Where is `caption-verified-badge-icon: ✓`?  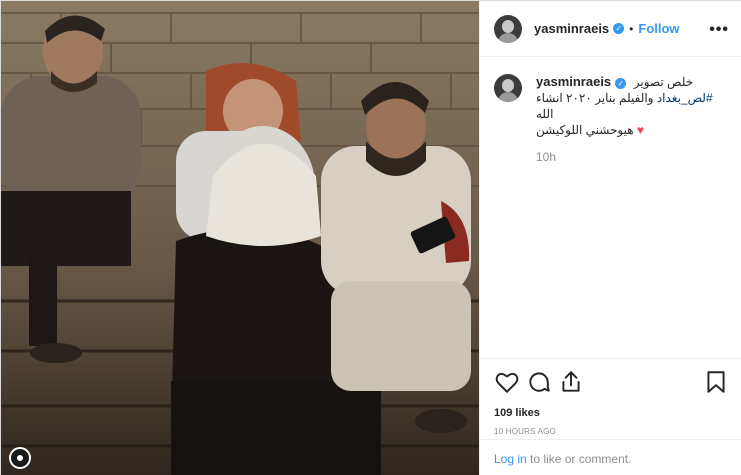 caption-verified-badge-icon: ✓ is located at coordinates (621, 83).